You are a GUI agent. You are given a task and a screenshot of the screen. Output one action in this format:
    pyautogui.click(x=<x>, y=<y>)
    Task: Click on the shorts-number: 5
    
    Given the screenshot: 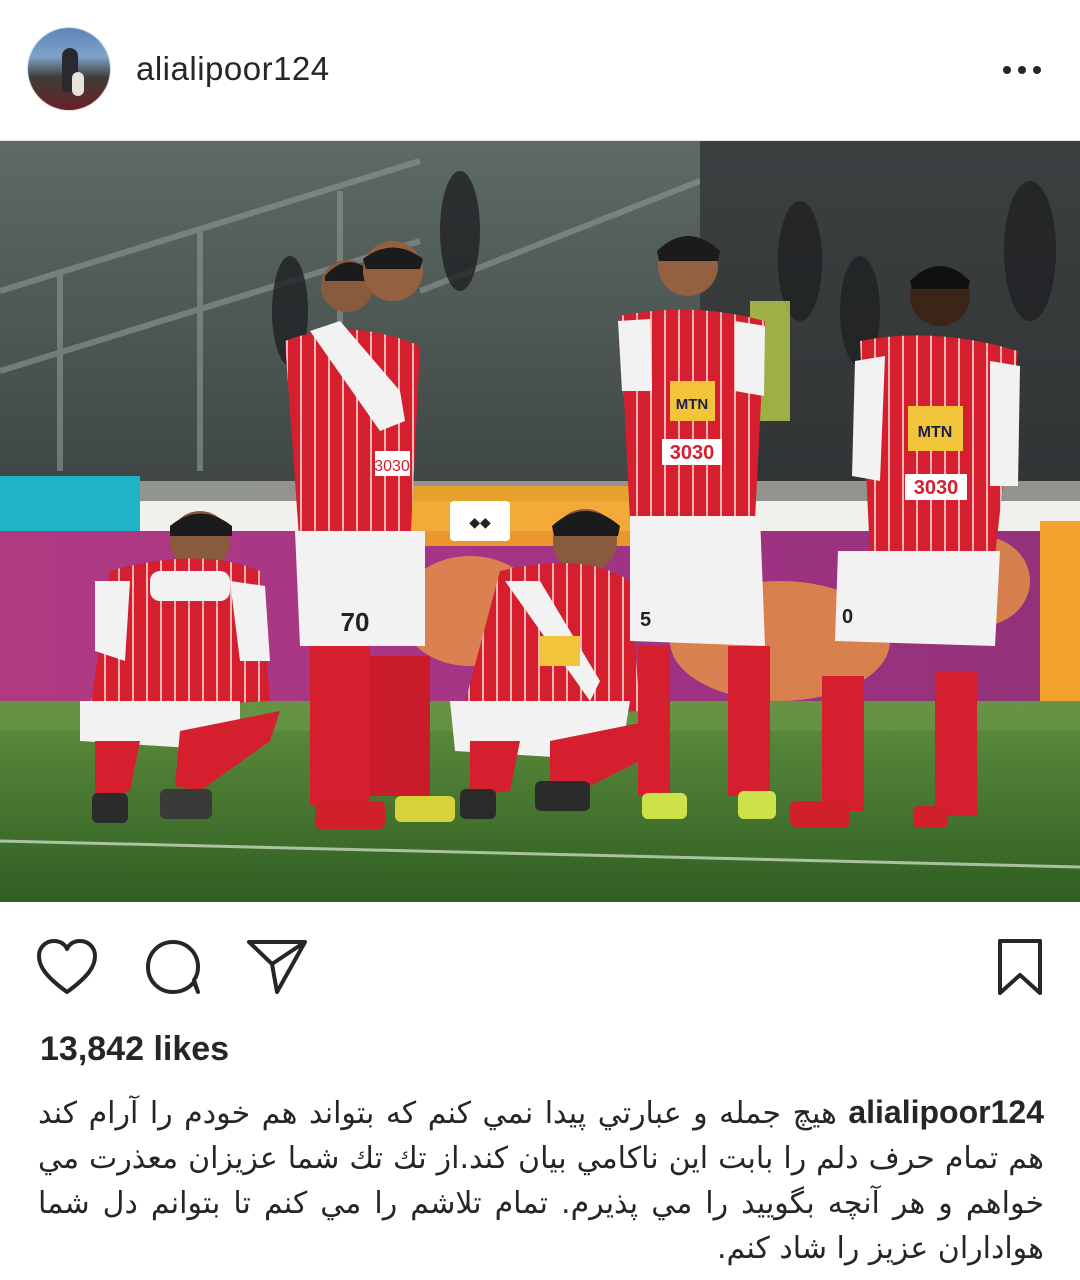 What is the action you would take?
    pyautogui.click(x=645, y=620)
    